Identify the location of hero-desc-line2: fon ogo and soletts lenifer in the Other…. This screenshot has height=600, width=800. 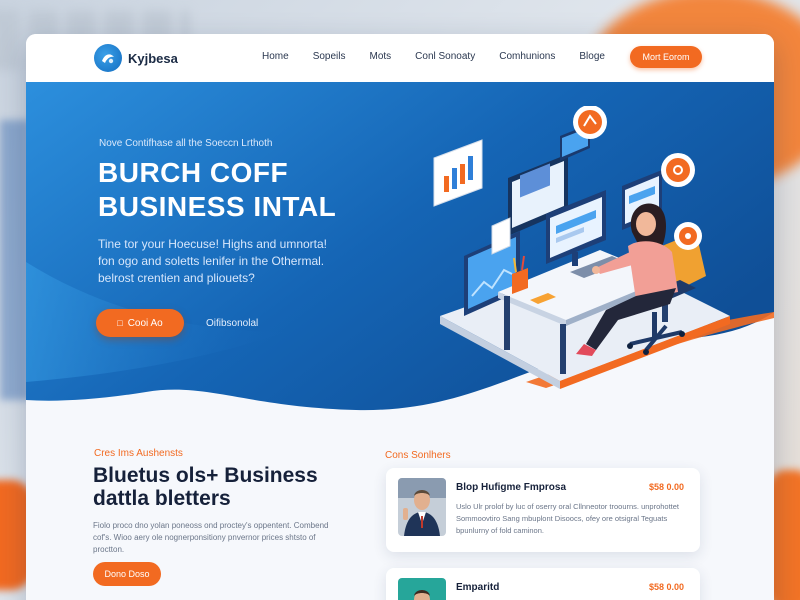
(211, 261).